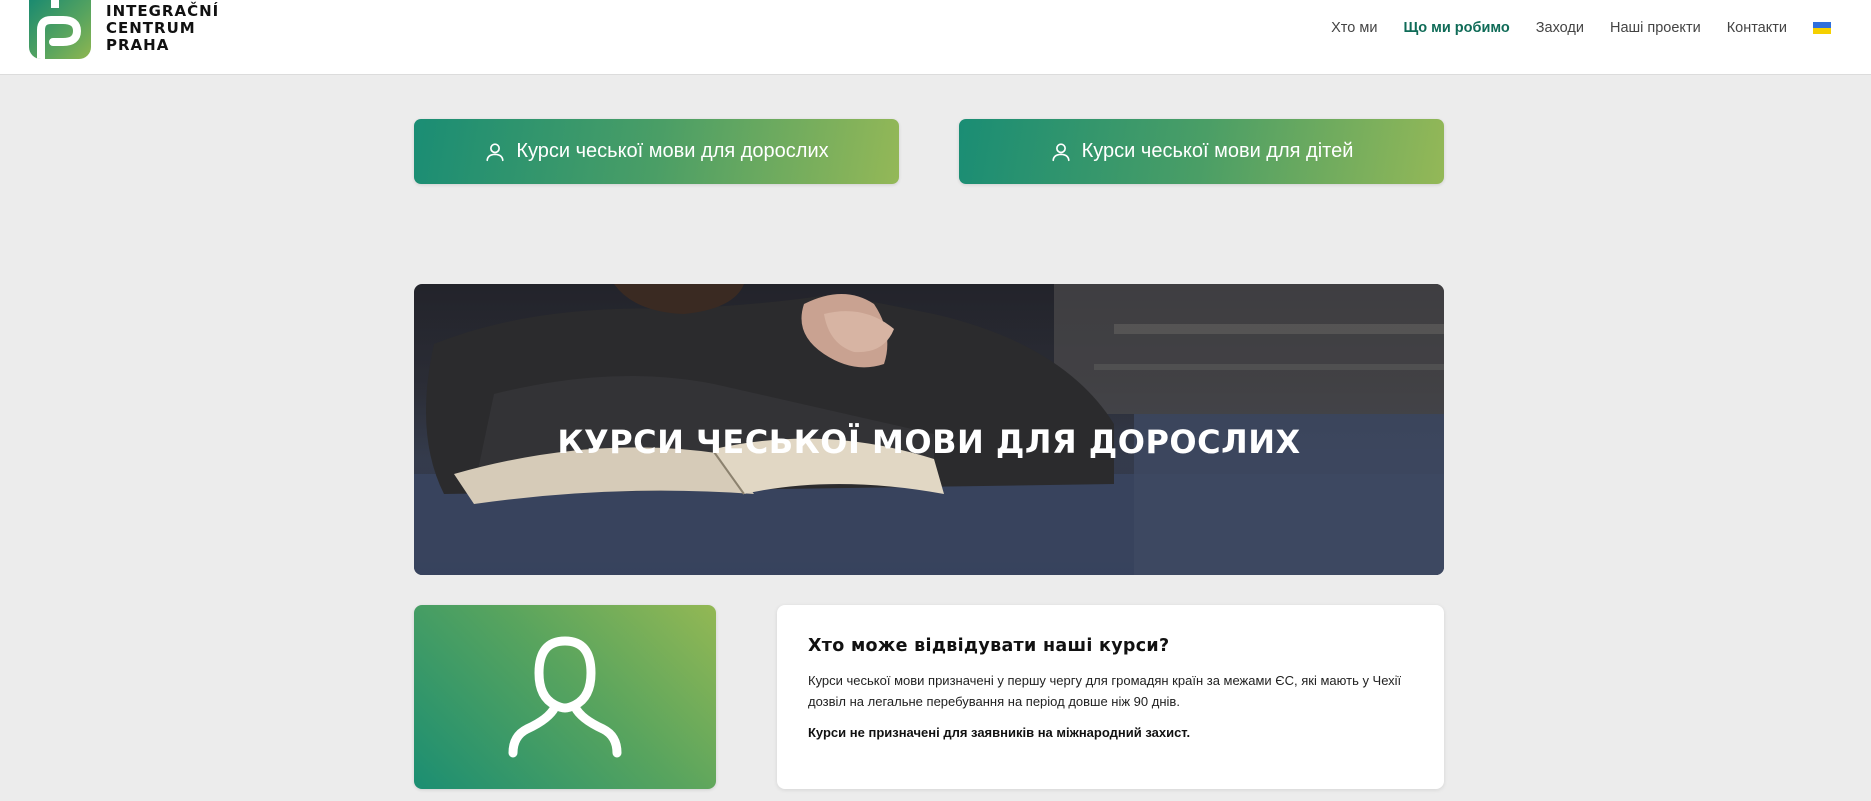  I want to click on logo-icon, so click(60, 29).